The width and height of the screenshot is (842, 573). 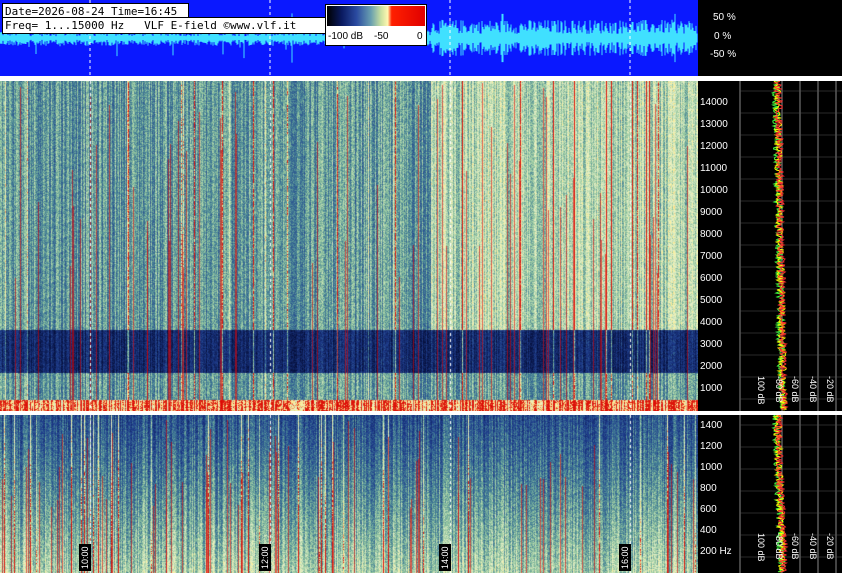 What do you see at coordinates (625, 557) in the screenshot?
I see `time-label-1600: 16:00` at bounding box center [625, 557].